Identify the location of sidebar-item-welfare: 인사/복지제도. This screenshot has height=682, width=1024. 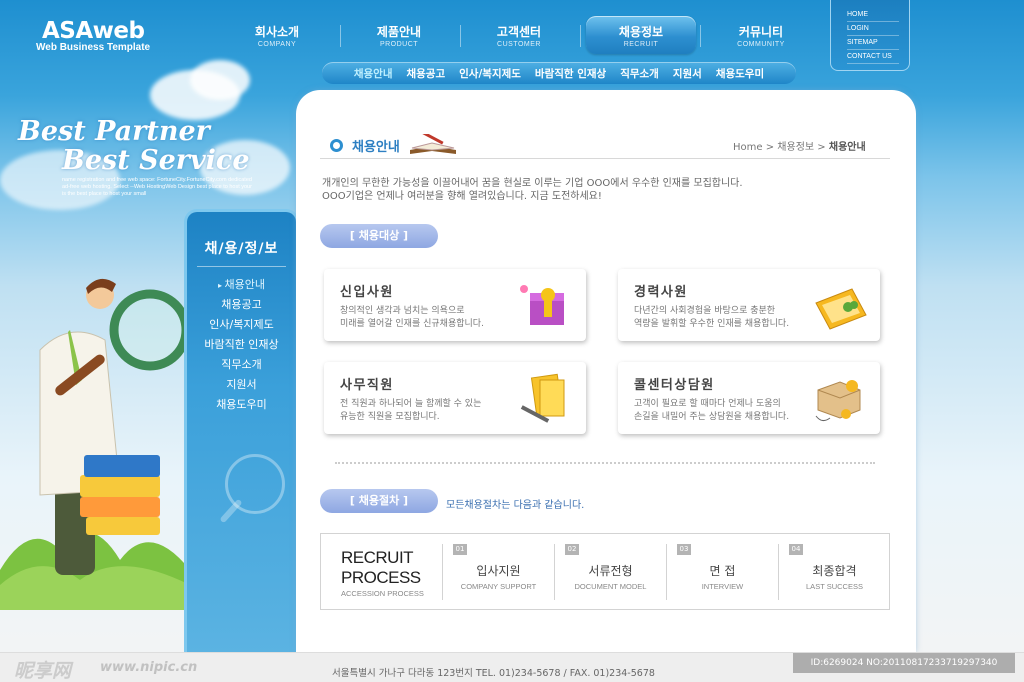
(241, 325).